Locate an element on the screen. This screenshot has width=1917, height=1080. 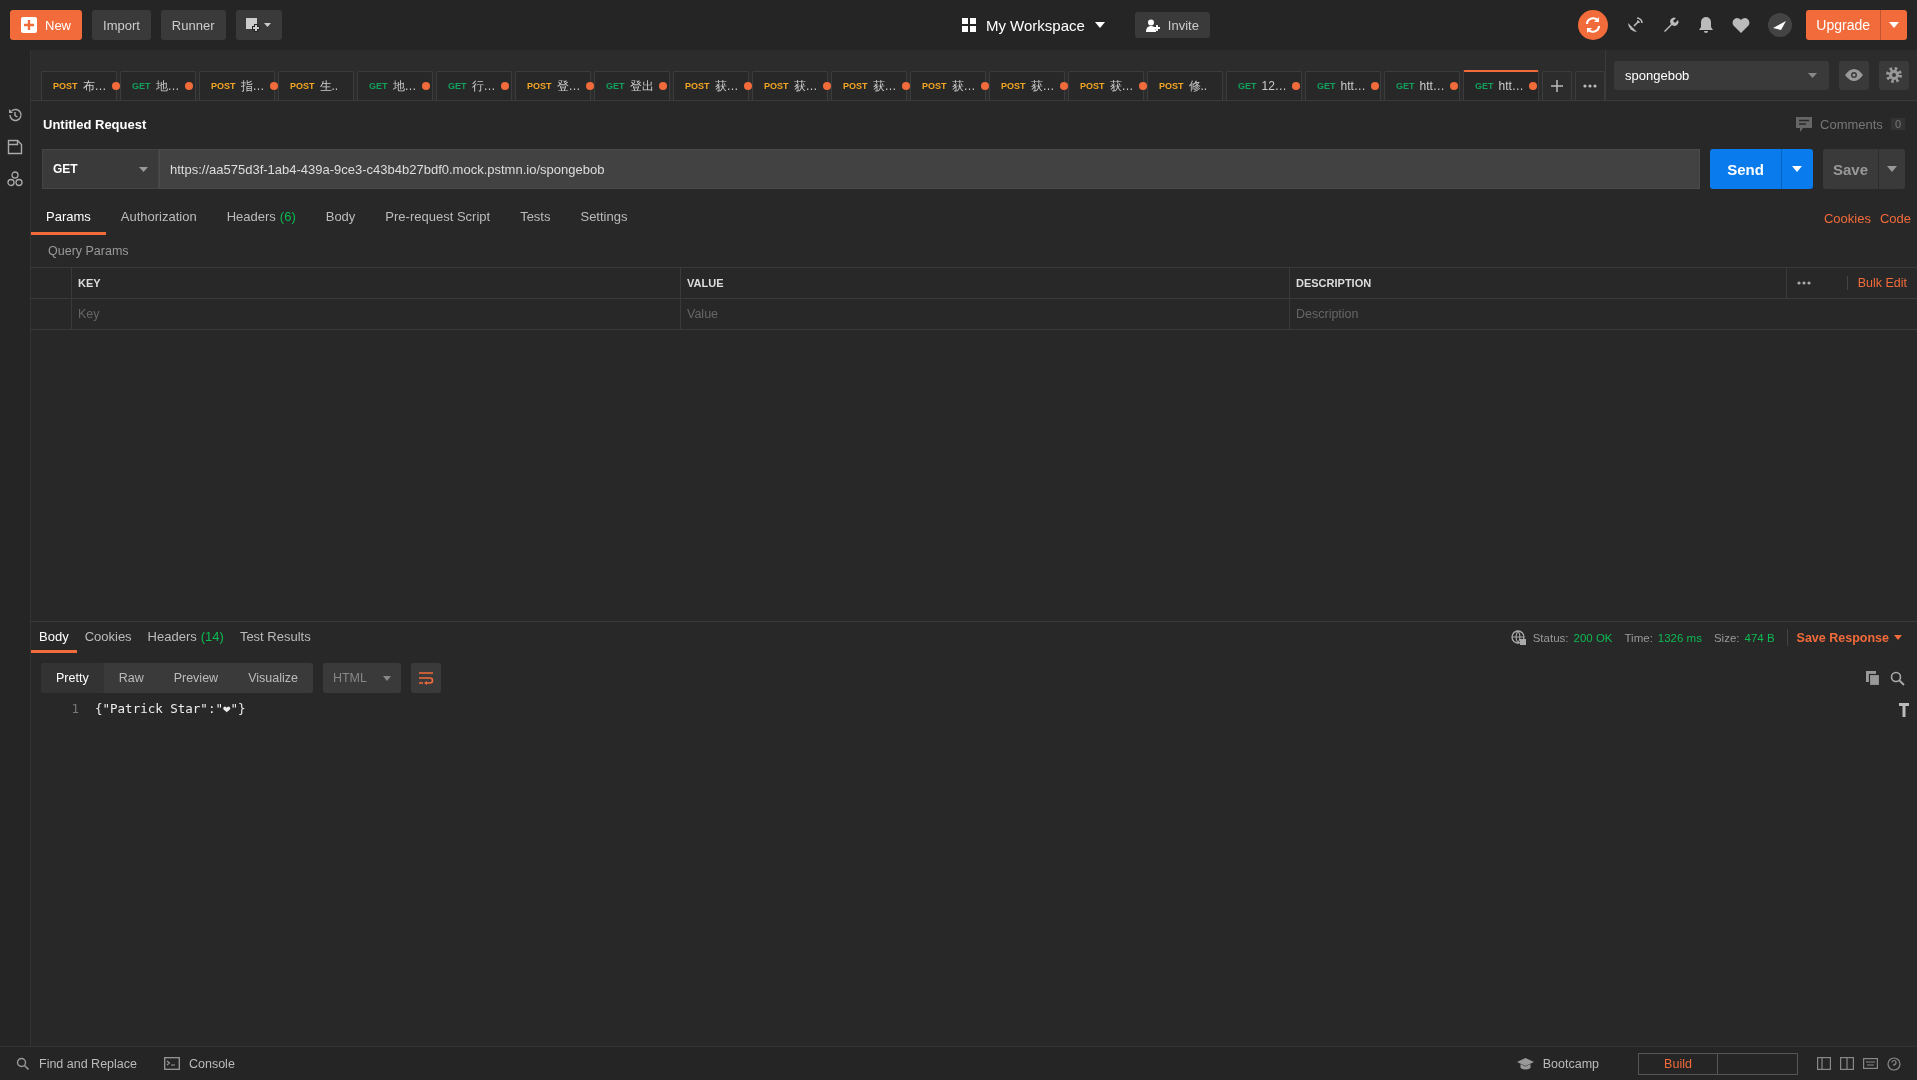
request-tab: Authorization is located at coordinates (158, 218).